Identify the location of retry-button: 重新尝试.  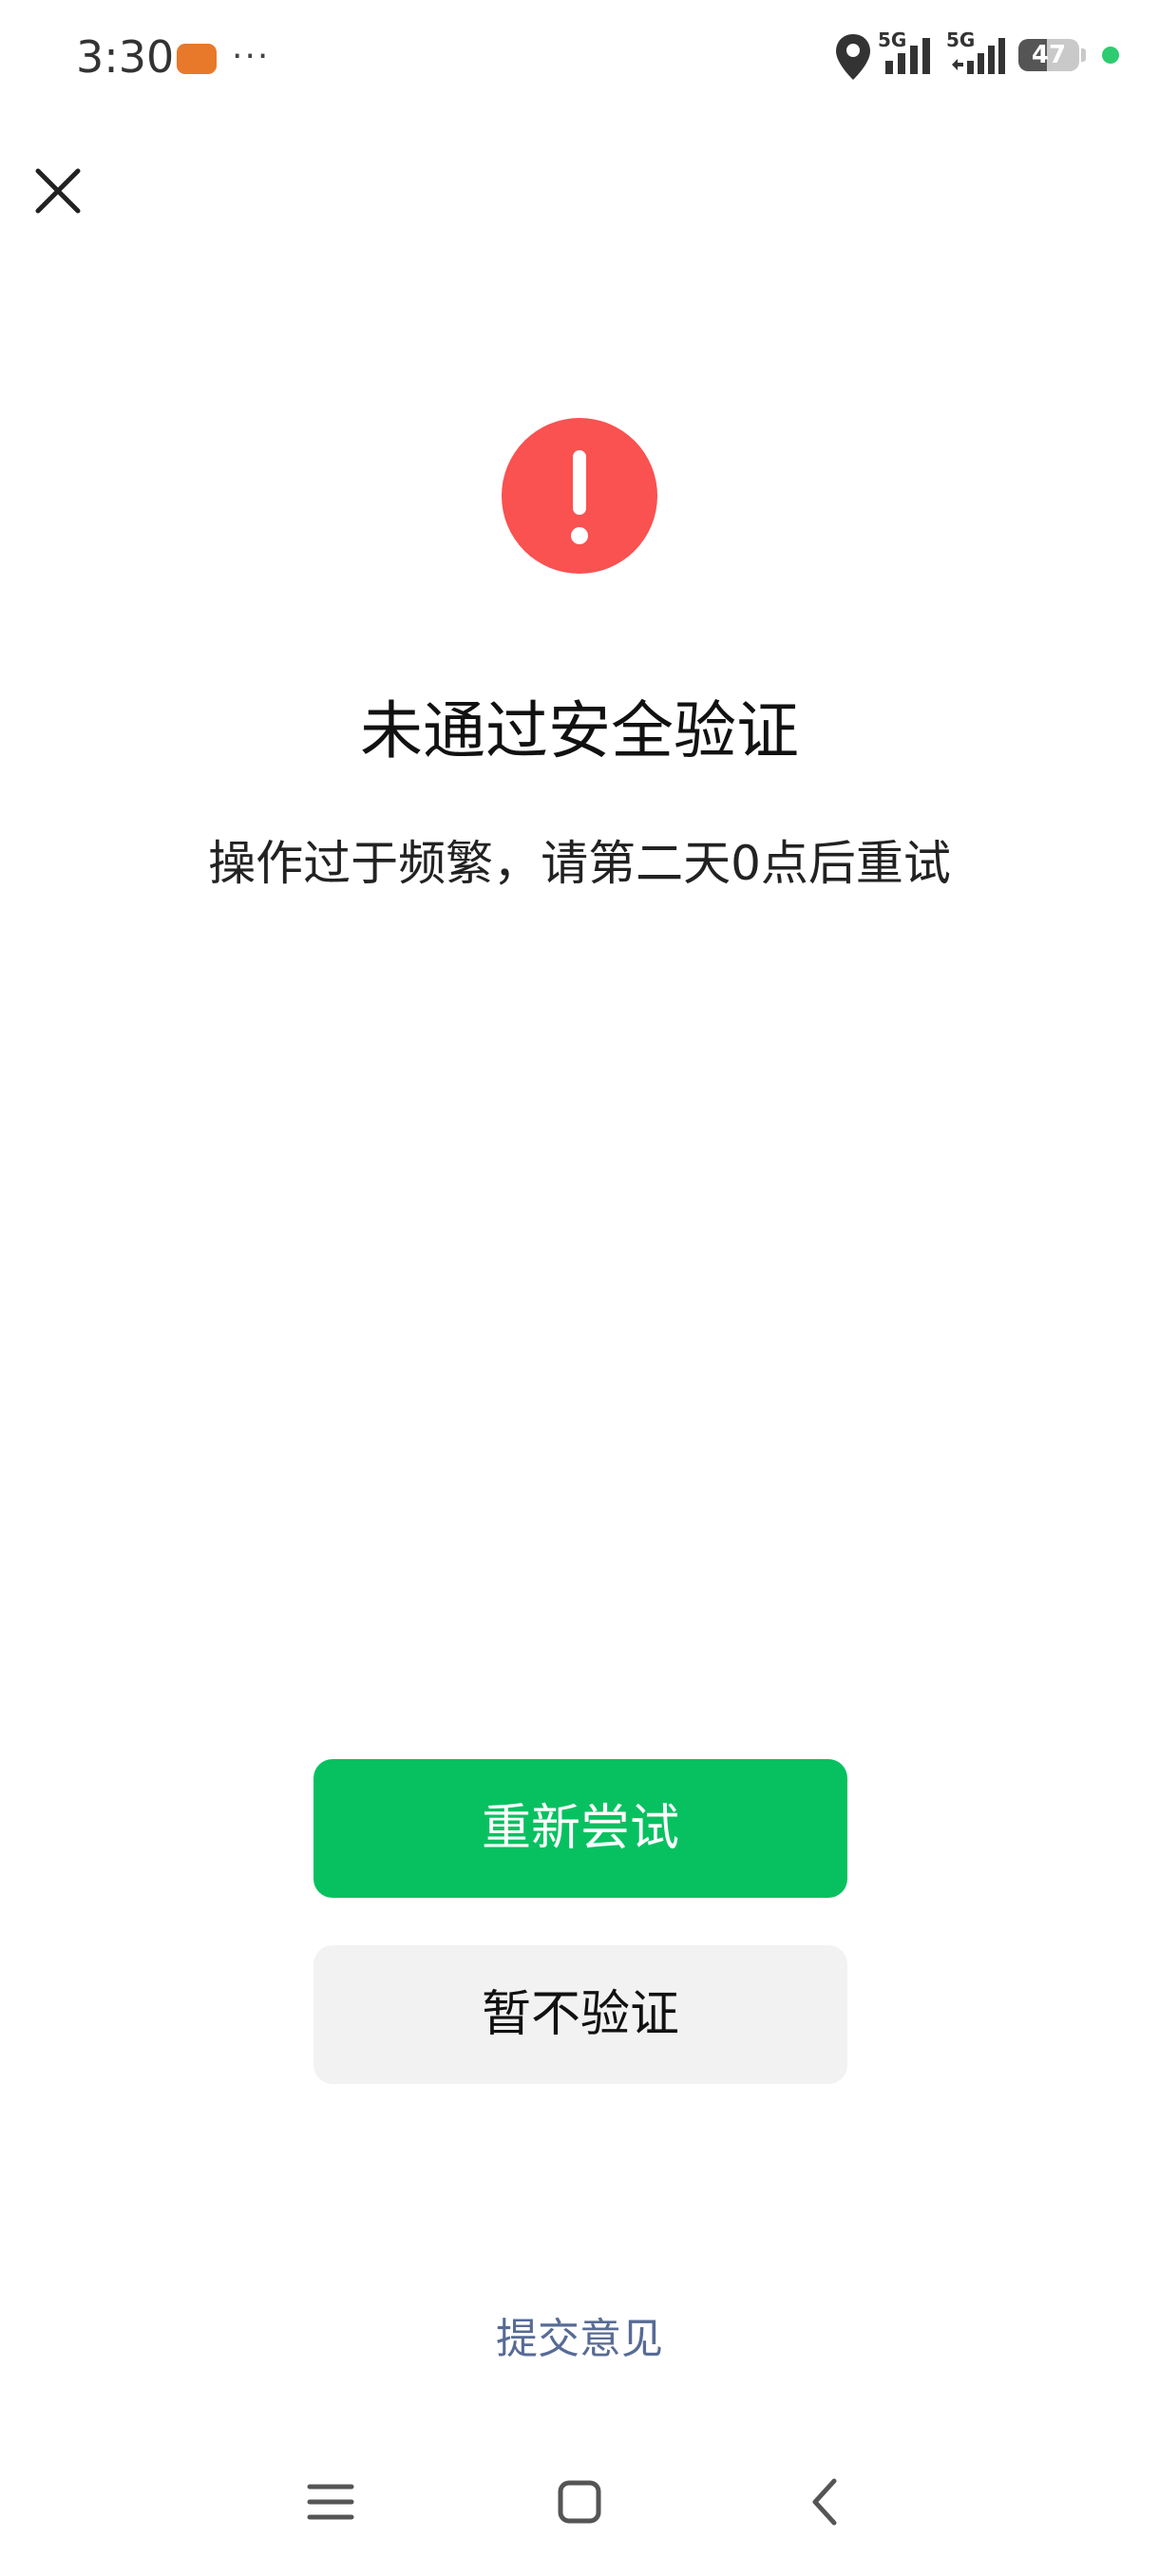
(580, 1828).